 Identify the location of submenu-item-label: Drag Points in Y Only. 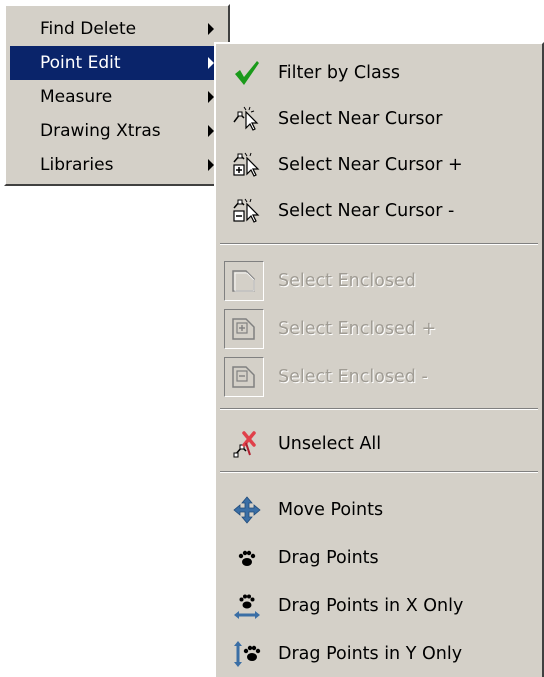
(370, 654).